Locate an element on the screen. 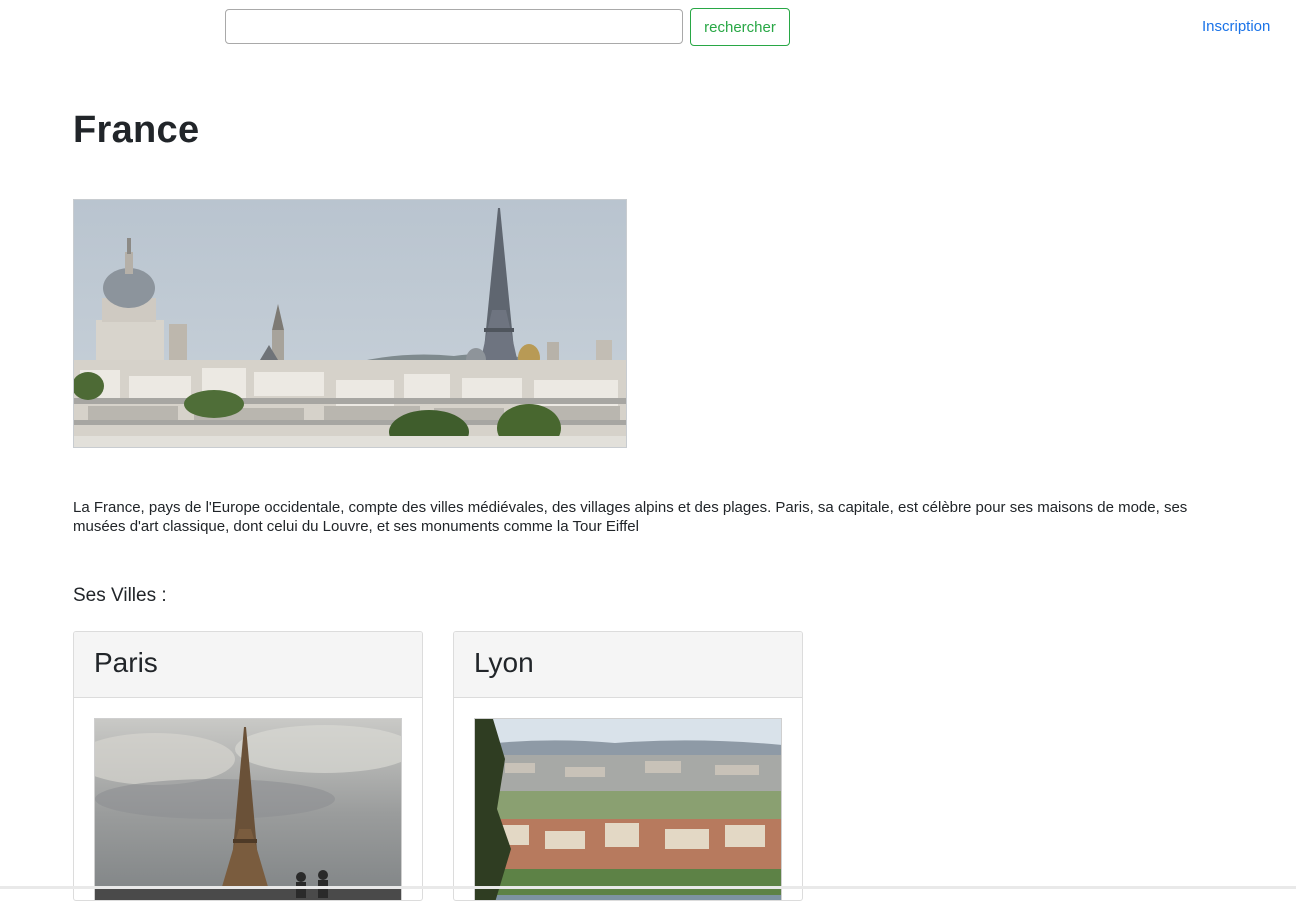 This screenshot has height=901, width=1296. city-card-lyon: Lyon is located at coordinates (628, 766).